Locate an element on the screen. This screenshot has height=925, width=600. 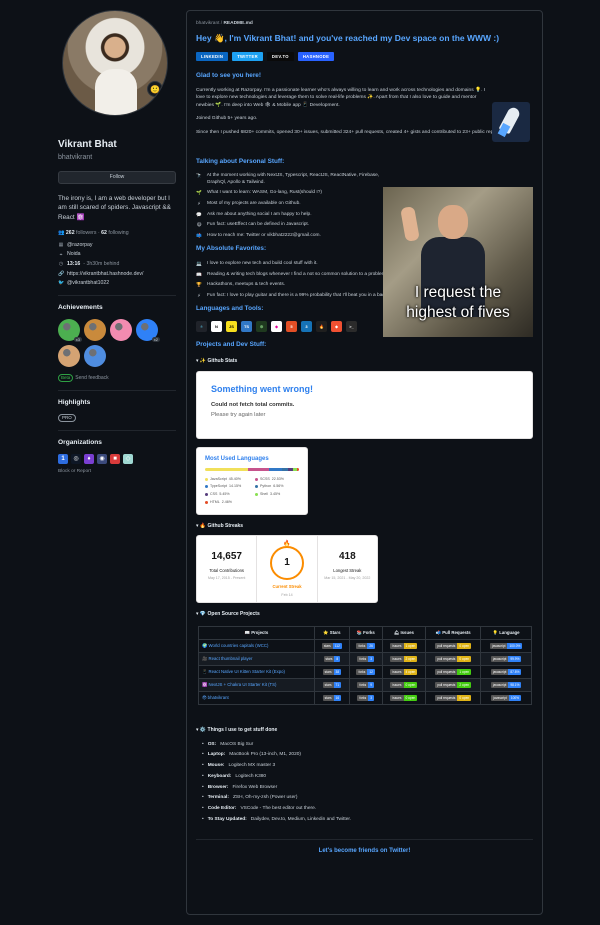
graphql-icon: ◆ is located at coordinates (276, 327).